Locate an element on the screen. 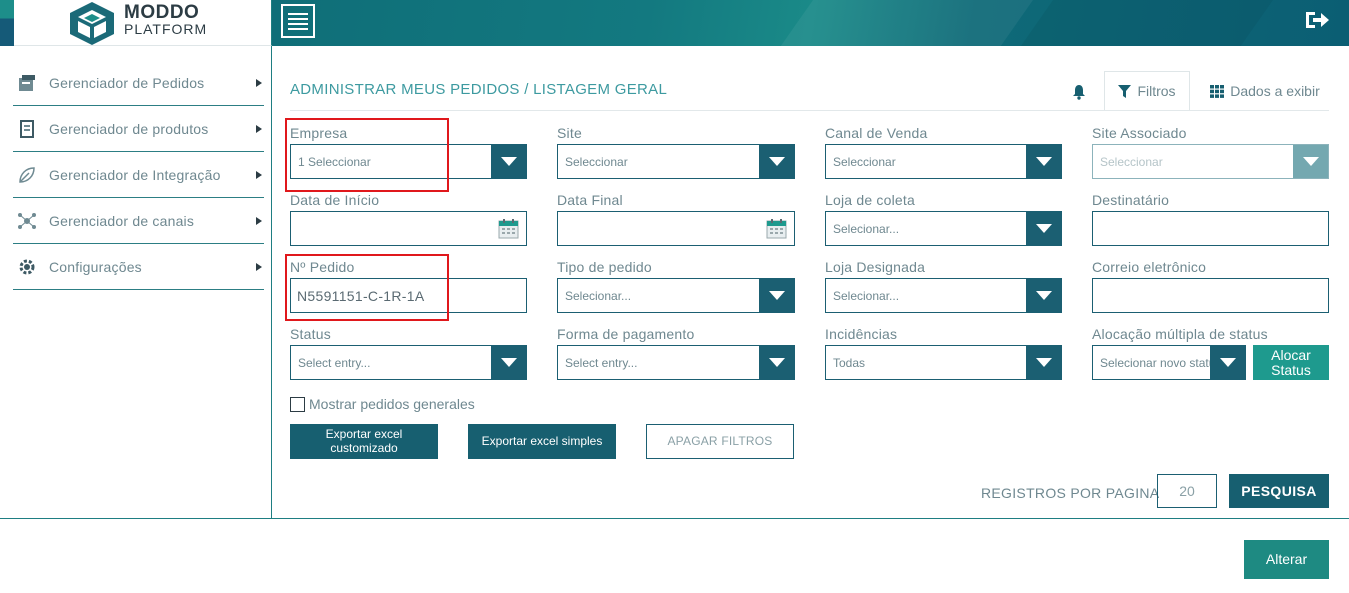  sidebar-item-label: Gerenciador de produtos is located at coordinates (129, 128).